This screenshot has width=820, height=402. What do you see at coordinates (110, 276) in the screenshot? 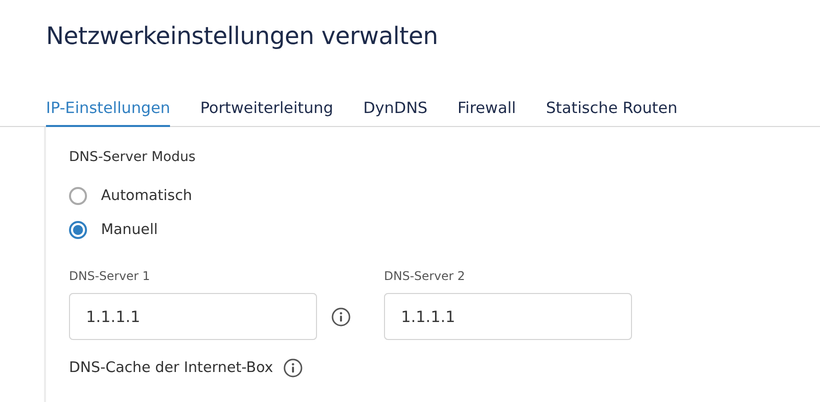
I see `field-label: DNS-Server 1` at bounding box center [110, 276].